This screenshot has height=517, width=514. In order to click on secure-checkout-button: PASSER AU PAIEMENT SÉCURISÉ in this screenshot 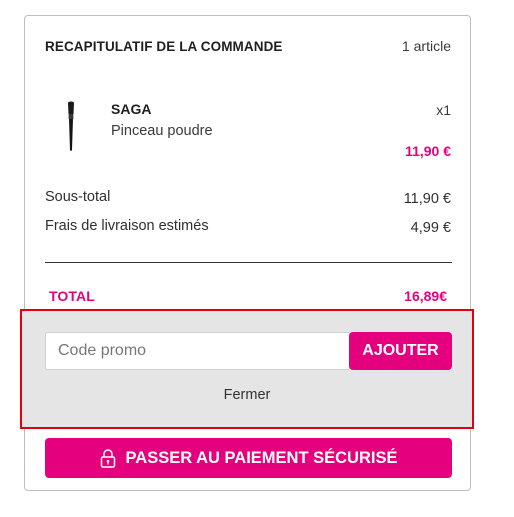, I will do `click(248, 458)`.